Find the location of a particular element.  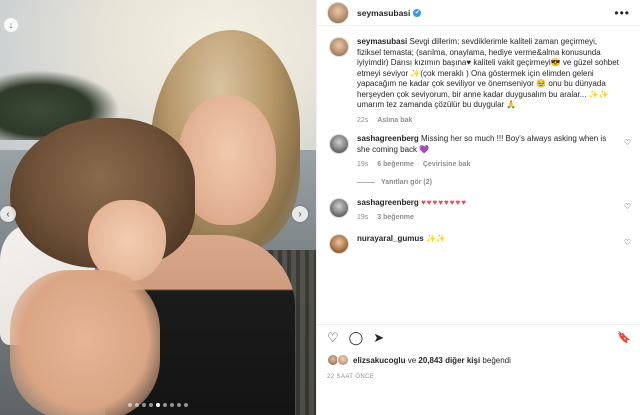

likes-suffix: beğendi is located at coordinates (495, 360).